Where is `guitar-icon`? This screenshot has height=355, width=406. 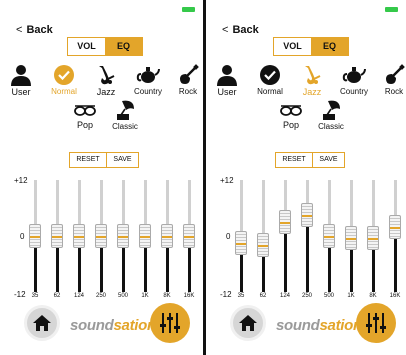 guitar-icon is located at coordinates (387, 75).